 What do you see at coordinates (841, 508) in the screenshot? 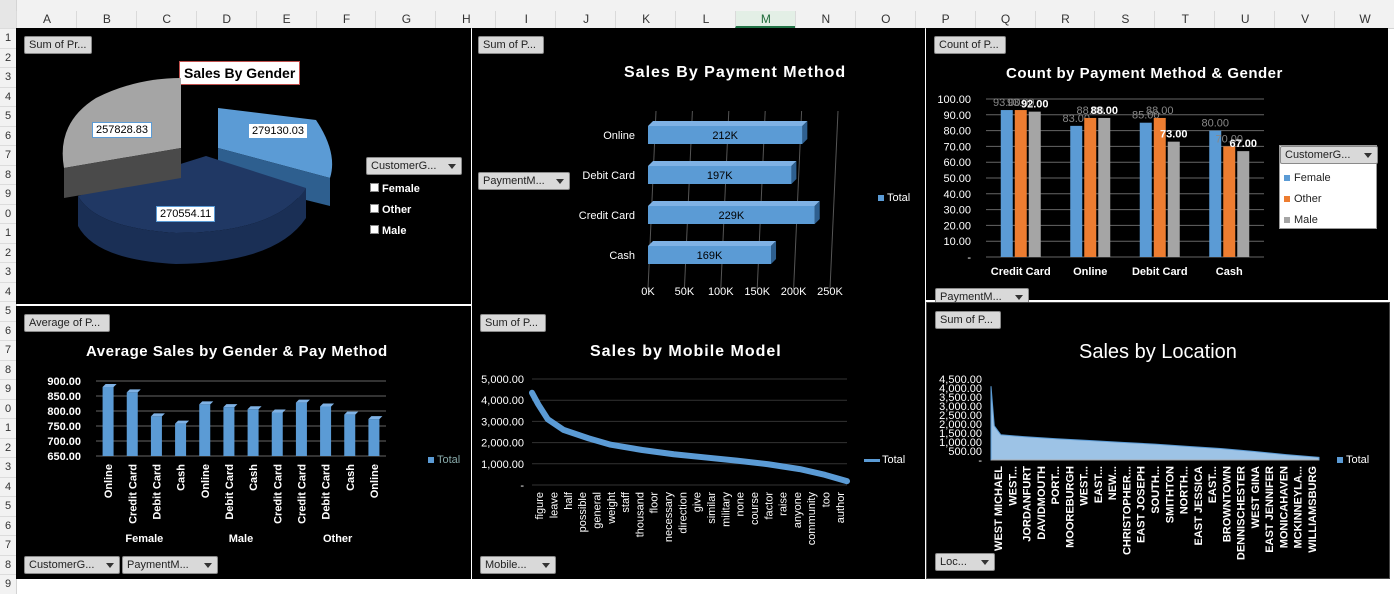
I see `x-tick-label: author` at bounding box center [841, 508].